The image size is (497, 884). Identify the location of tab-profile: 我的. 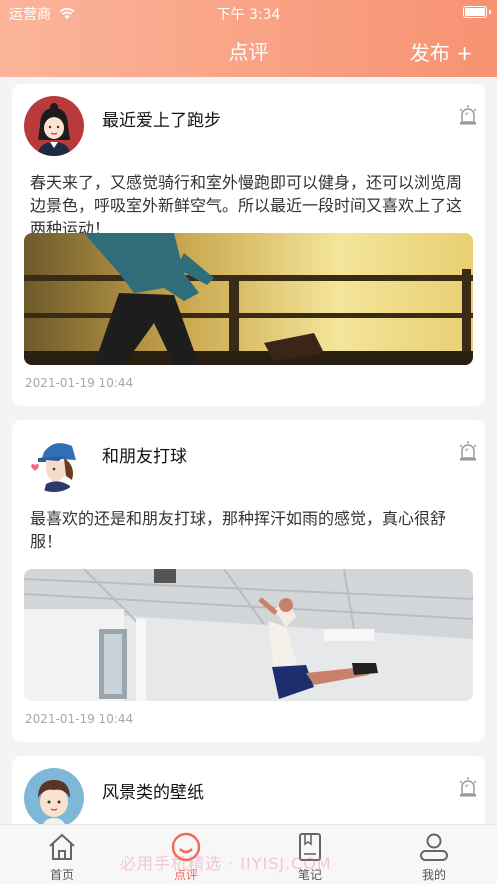
(434, 854).